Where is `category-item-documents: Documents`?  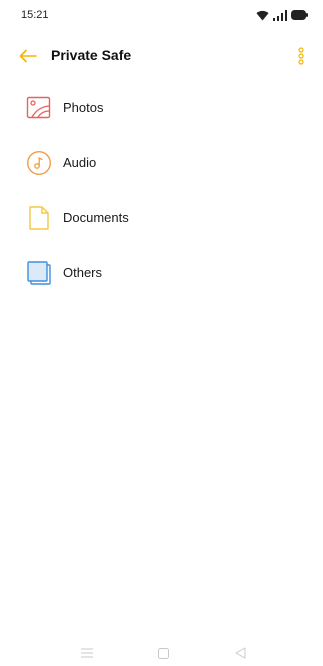
category-item-documents: Documents is located at coordinates (161, 217).